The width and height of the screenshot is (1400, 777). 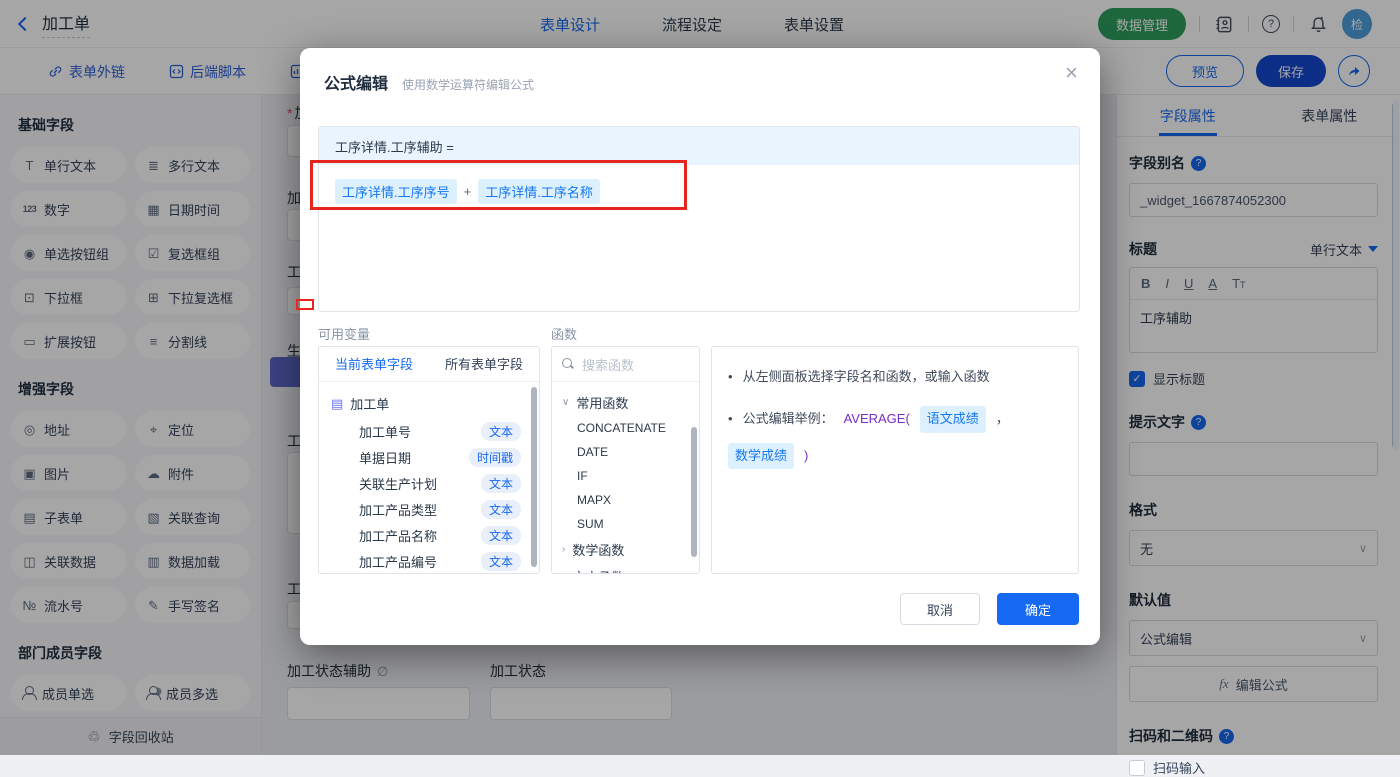 I want to click on cancel-button: 取消, so click(x=940, y=609).